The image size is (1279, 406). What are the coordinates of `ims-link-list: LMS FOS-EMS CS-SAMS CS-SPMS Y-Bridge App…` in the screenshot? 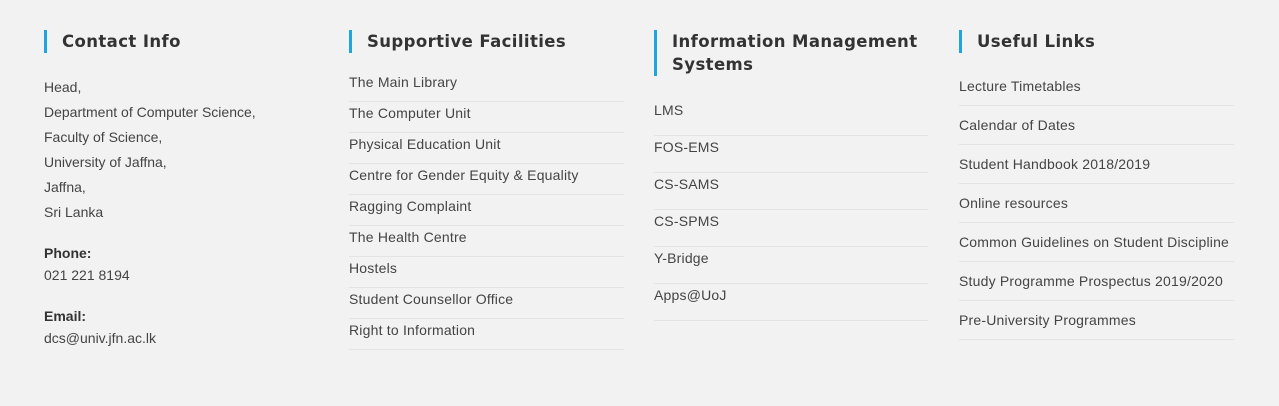 It's located at (791, 210).